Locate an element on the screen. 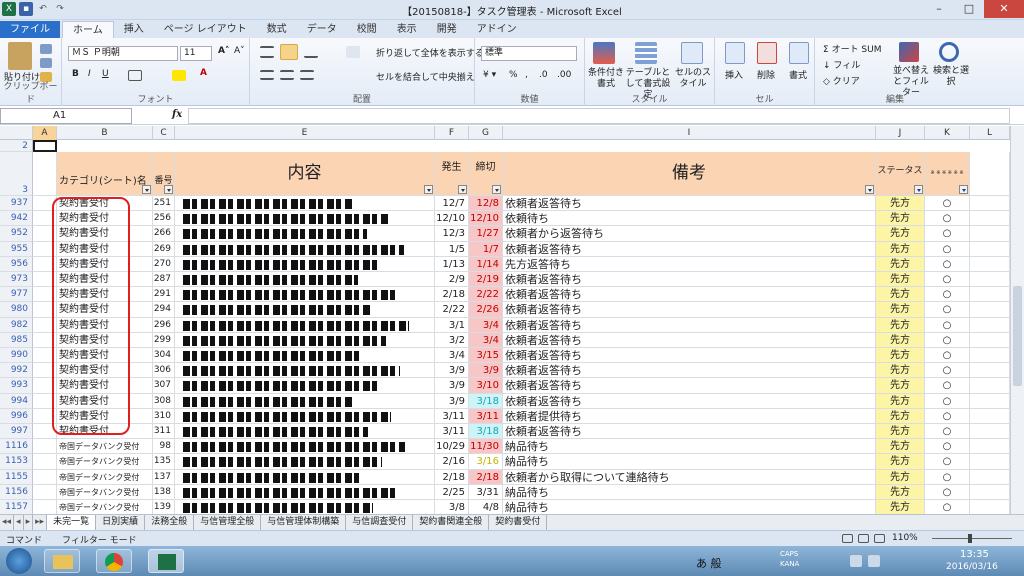  next-sheet-icon: ▸ is located at coordinates (29, 522).